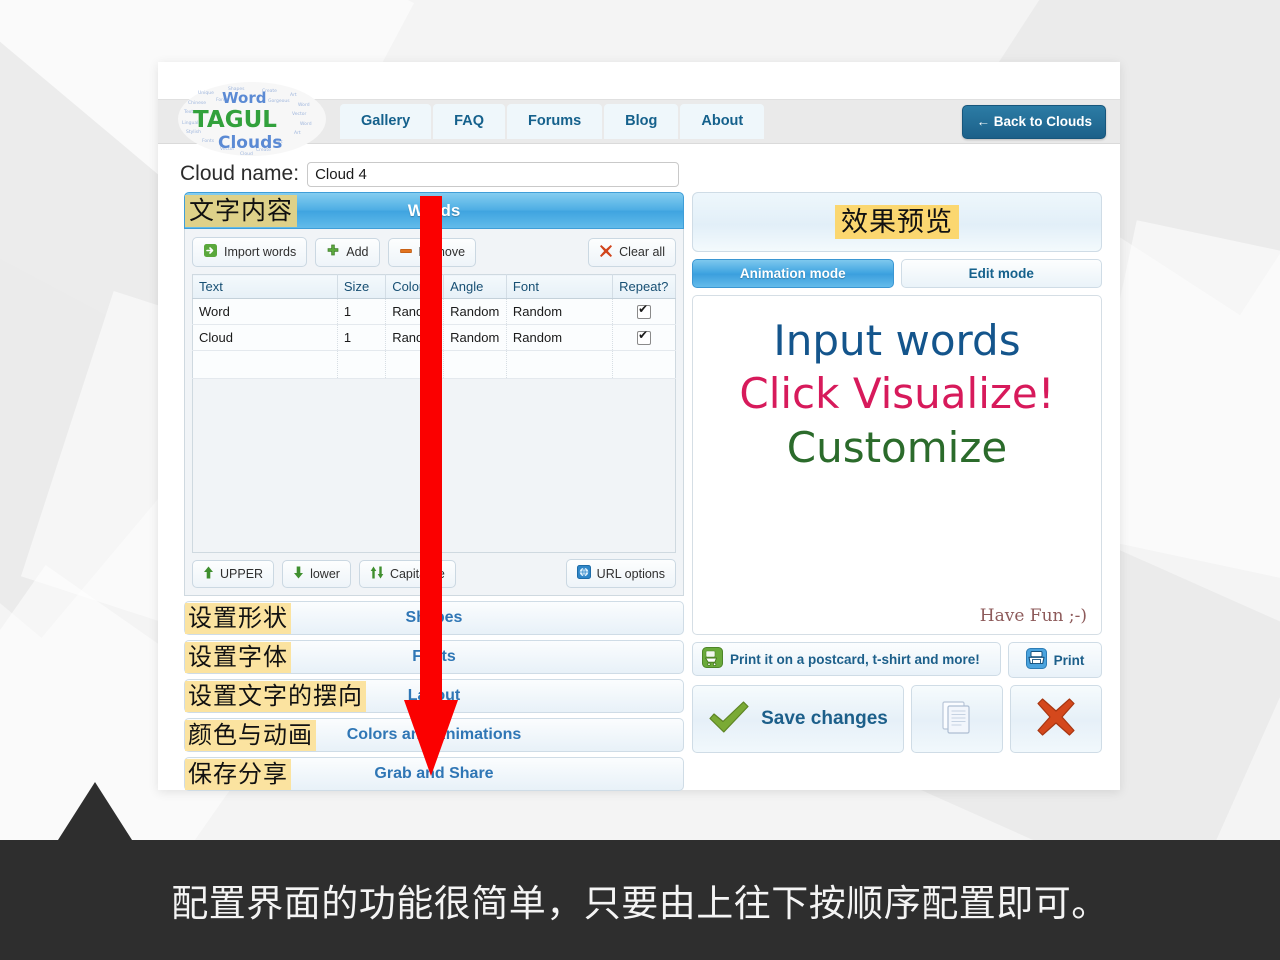  Describe the element at coordinates (641, 121) in the screenshot. I see `nav-item-blog: Blog` at that location.